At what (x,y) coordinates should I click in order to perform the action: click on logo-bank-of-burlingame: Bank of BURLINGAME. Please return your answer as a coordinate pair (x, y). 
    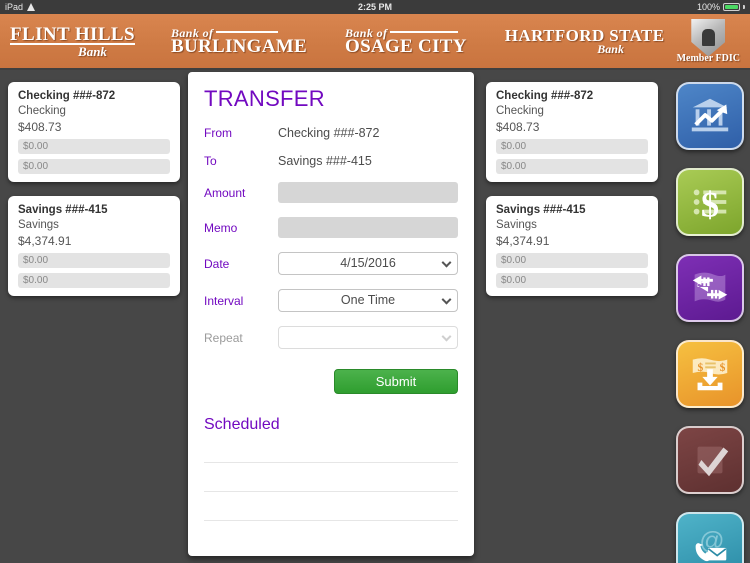
    Looking at the image, I should click on (239, 41).